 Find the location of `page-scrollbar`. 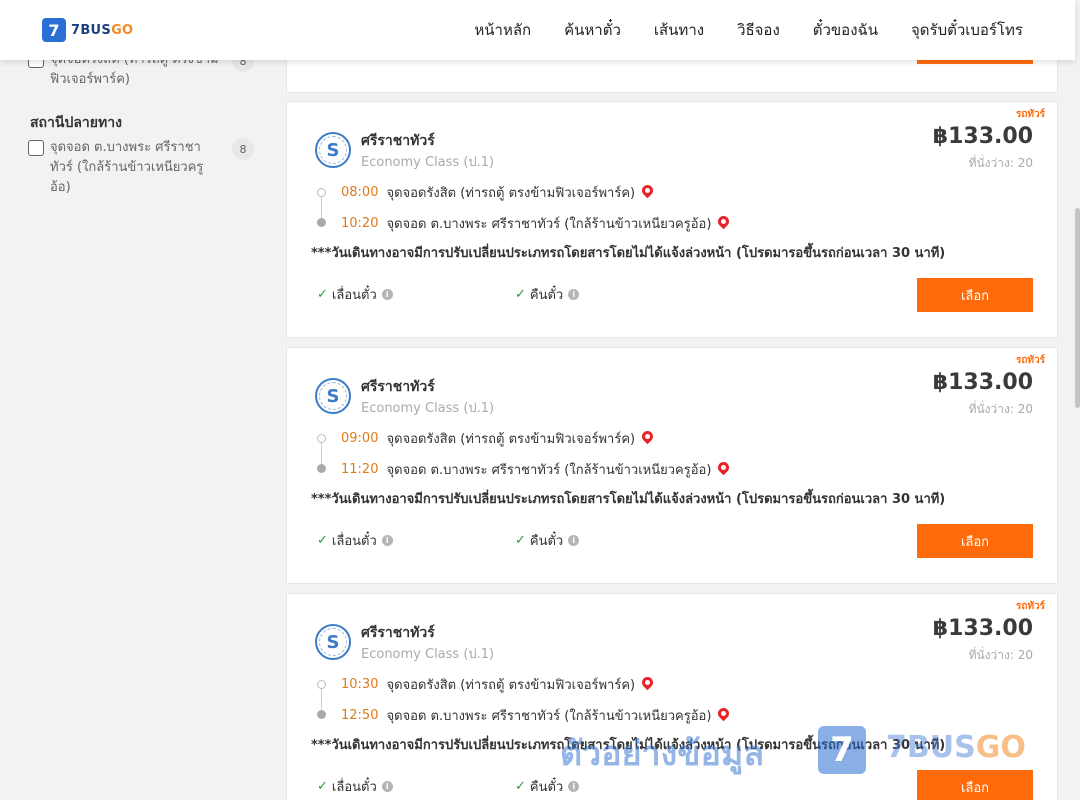

page-scrollbar is located at coordinates (1077, 400).